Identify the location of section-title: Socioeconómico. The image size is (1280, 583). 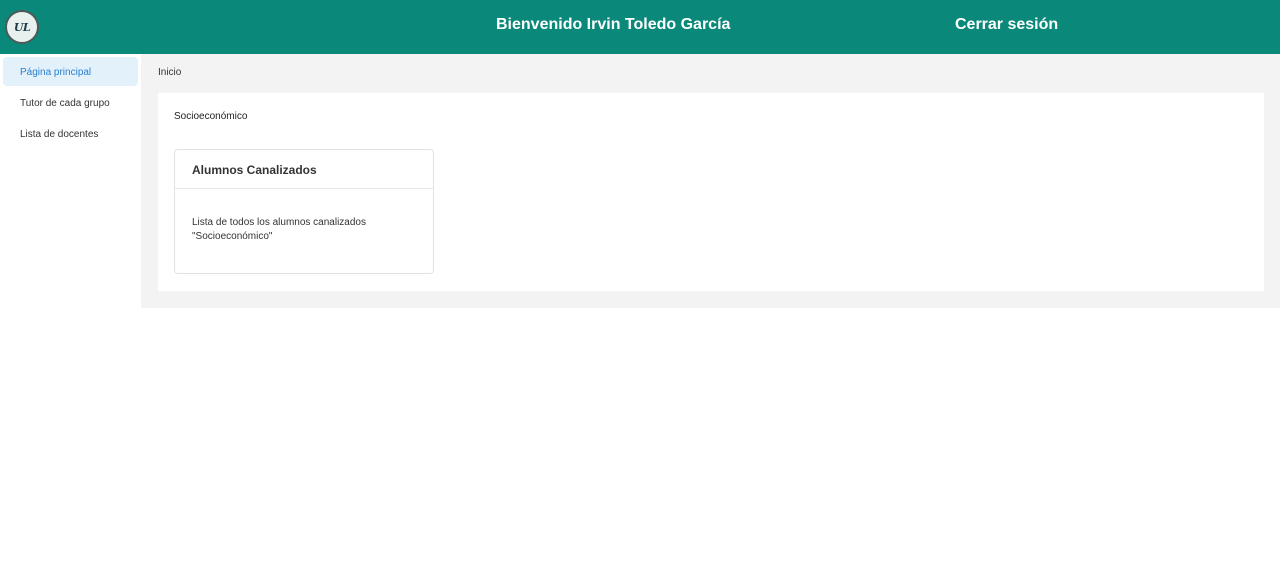
(211, 116).